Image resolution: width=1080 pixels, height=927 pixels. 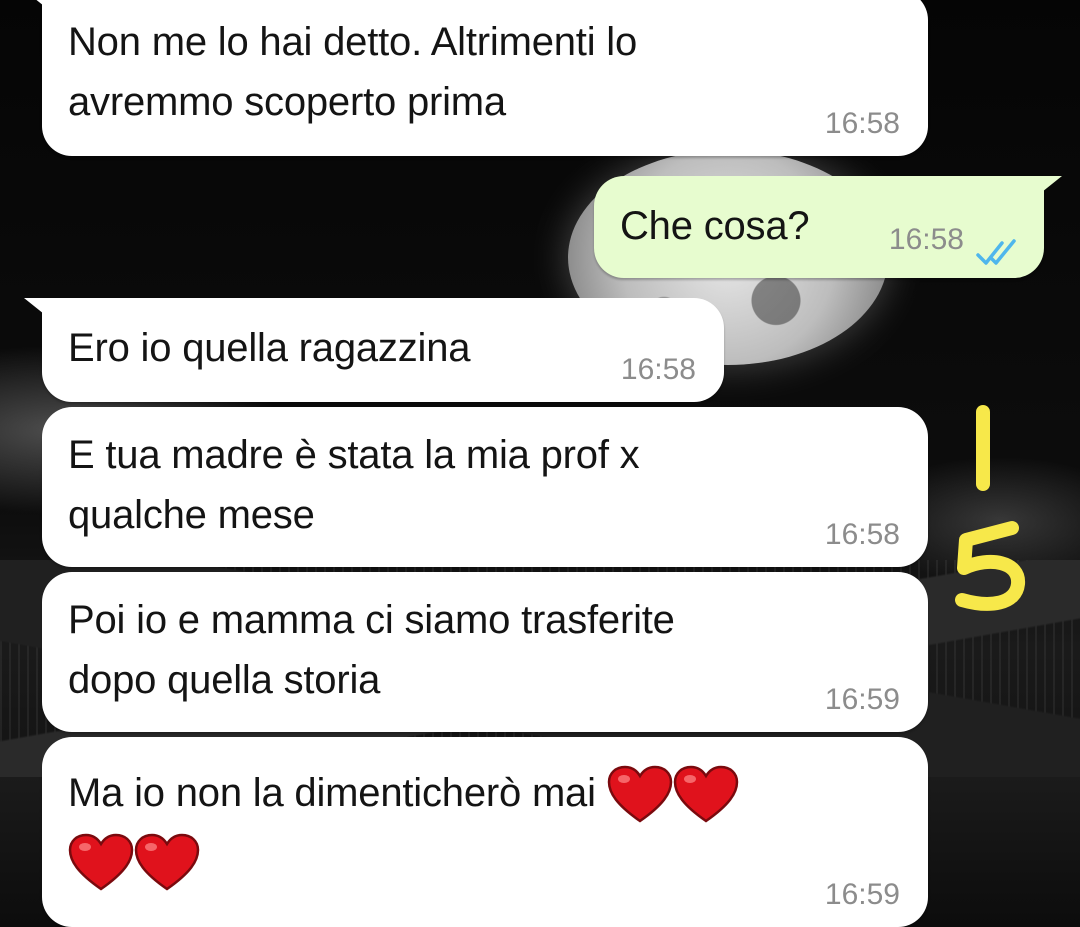 What do you see at coordinates (485, 827) in the screenshot?
I see `message-text: Ma io non la dimenticherò mai` at bounding box center [485, 827].